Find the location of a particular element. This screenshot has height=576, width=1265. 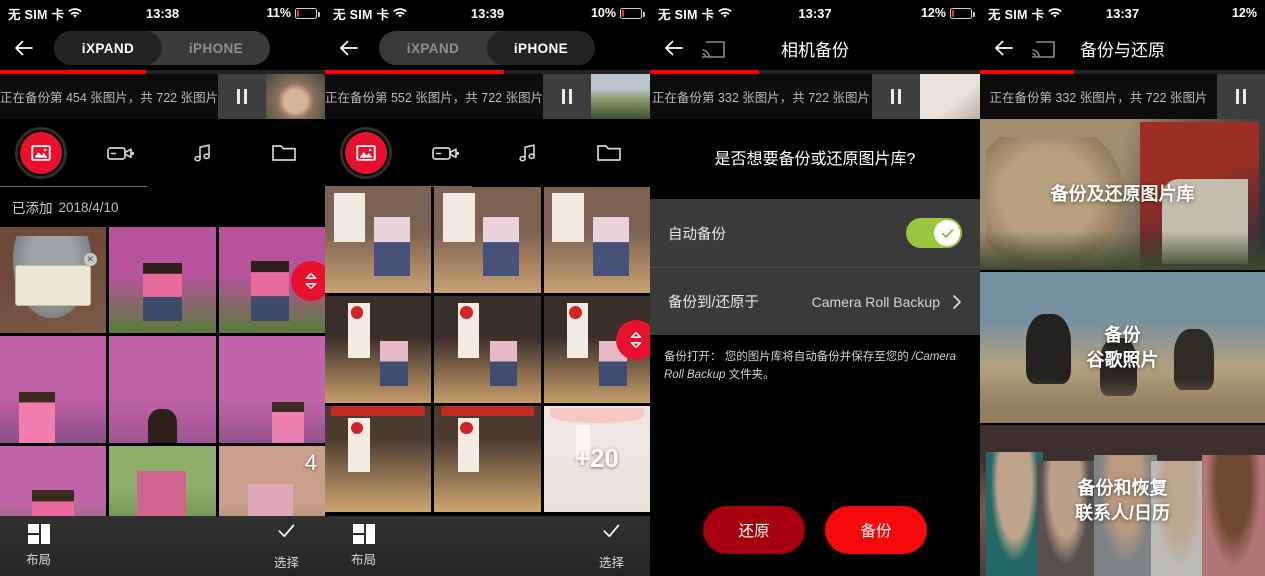

status-bar: 无 SIM 卡 13:37 12% is located at coordinates (1122, 13).